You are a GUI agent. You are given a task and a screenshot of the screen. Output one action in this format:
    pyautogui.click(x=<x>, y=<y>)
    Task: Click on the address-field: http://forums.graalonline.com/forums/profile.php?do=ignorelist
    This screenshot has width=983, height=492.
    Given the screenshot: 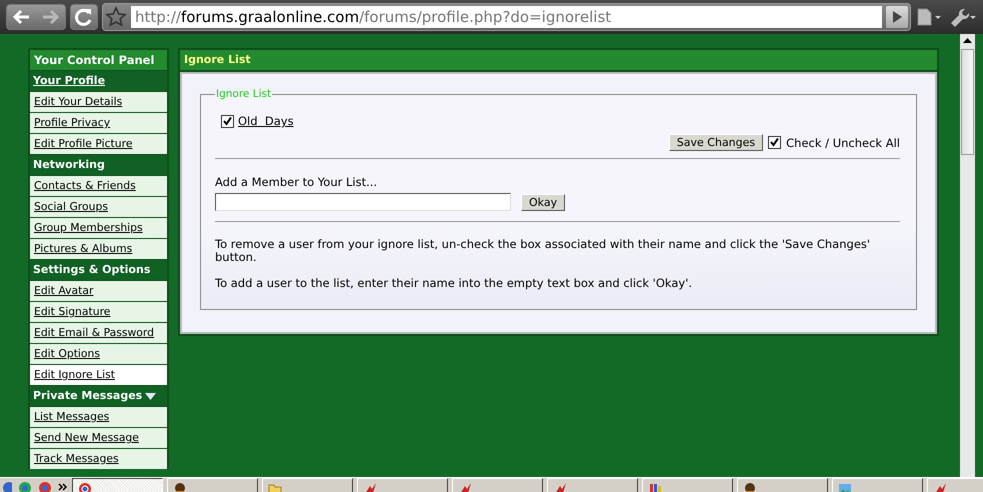 What is the action you would take?
    pyautogui.click(x=506, y=17)
    